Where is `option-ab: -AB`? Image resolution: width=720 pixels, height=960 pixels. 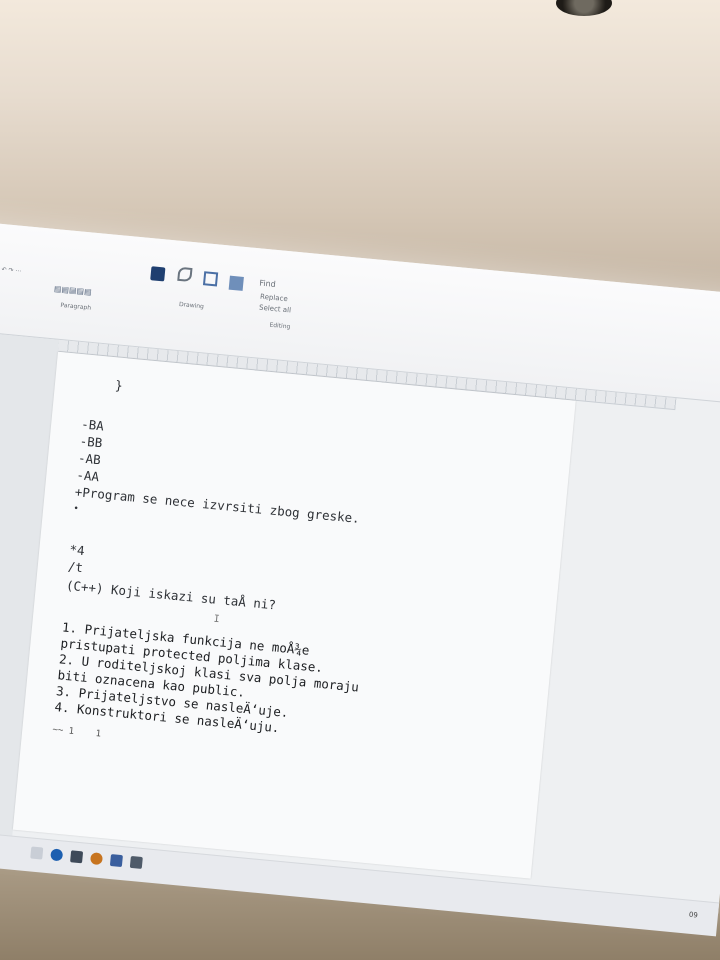
option-ab: -AB is located at coordinates (89, 459).